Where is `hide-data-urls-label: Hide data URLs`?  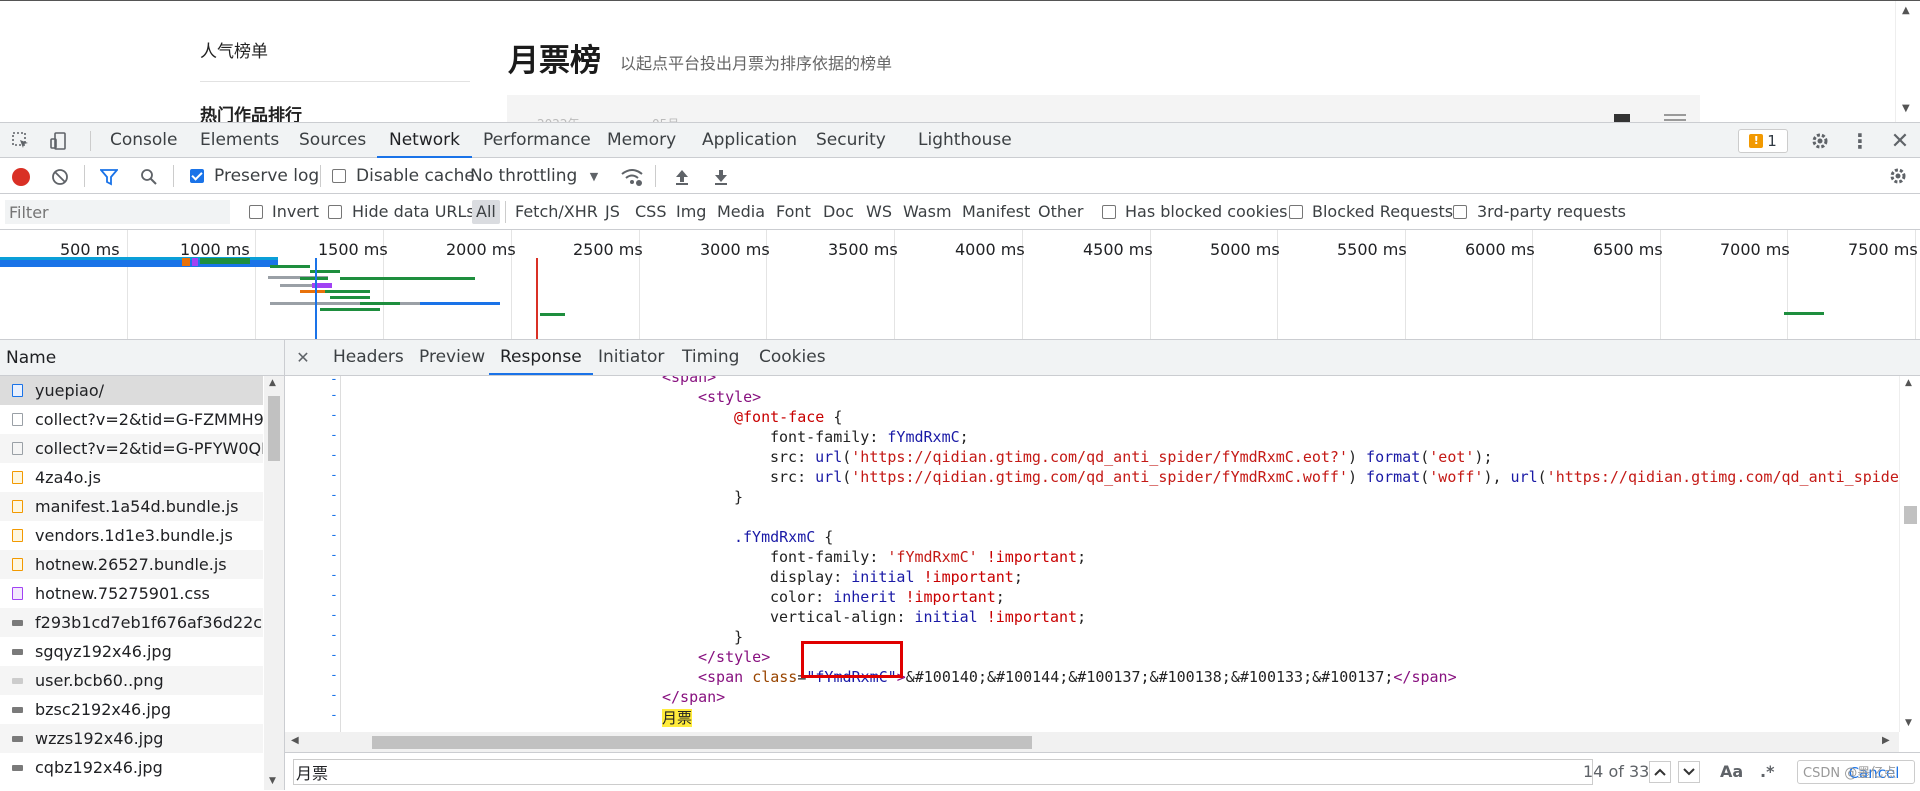
hide-data-urls-label: Hide data URLs is located at coordinates (413, 212).